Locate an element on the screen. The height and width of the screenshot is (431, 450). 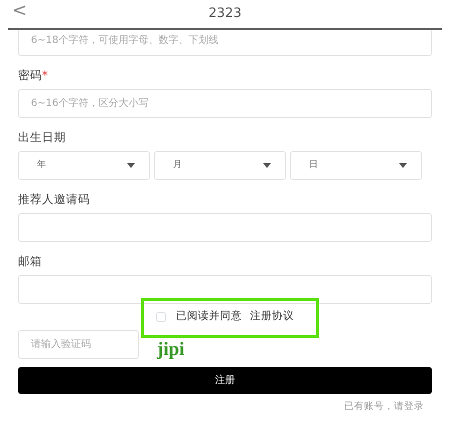
field-label: 密码 is located at coordinates (30, 75).